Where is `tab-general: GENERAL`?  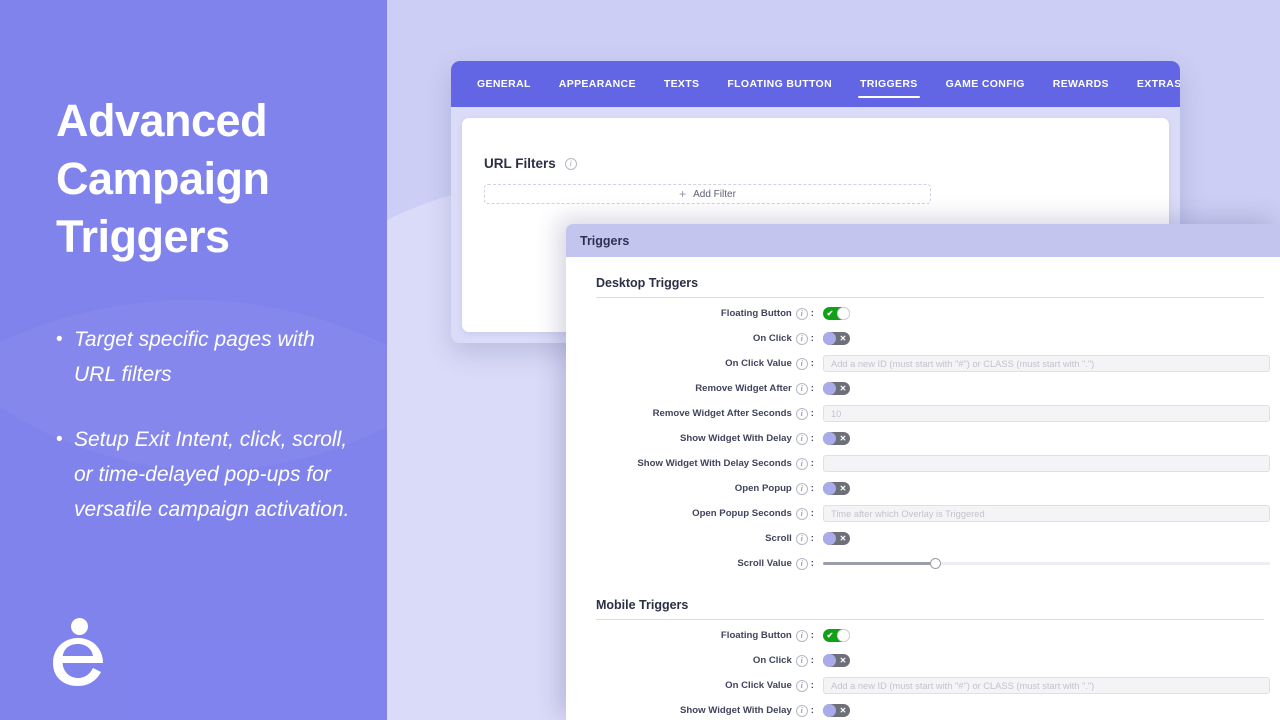
tab-general: GENERAL is located at coordinates (504, 84).